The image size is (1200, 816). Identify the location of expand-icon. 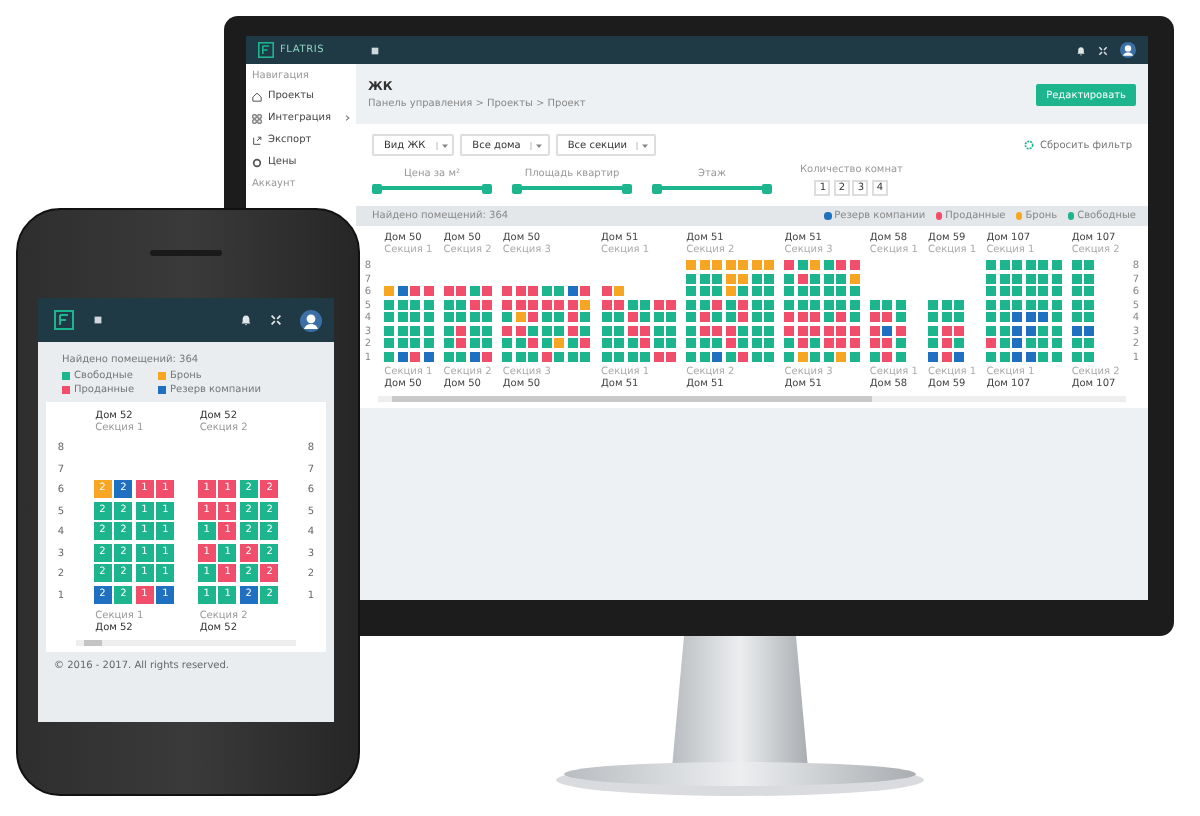
(276, 320).